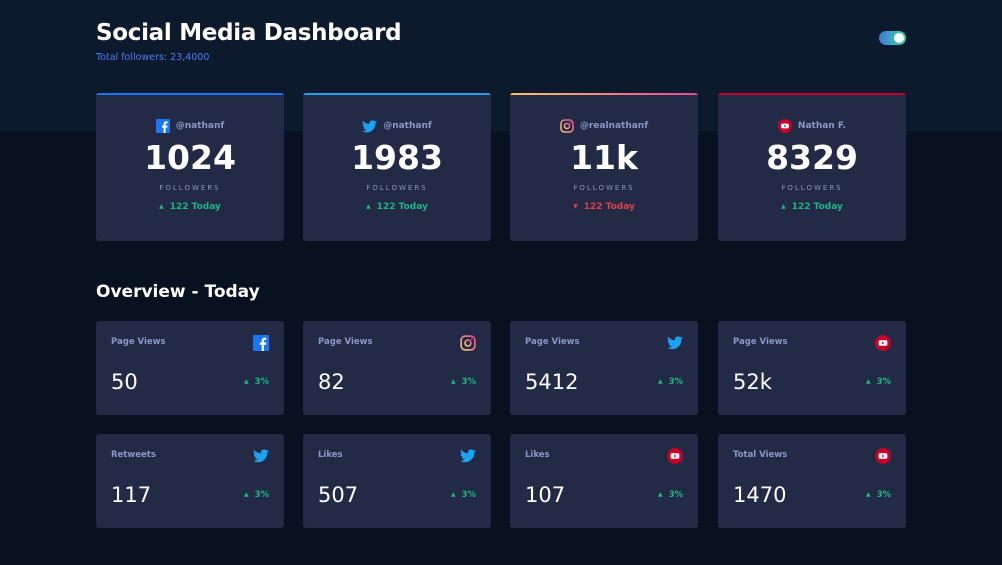  What do you see at coordinates (131, 495) in the screenshot?
I see `metric-value: 117` at bounding box center [131, 495].